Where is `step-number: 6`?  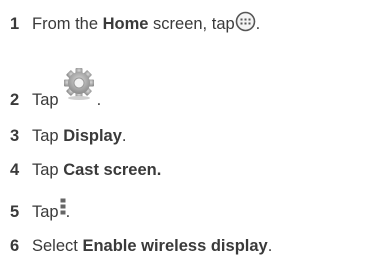
step-number: 6 is located at coordinates (15, 245).